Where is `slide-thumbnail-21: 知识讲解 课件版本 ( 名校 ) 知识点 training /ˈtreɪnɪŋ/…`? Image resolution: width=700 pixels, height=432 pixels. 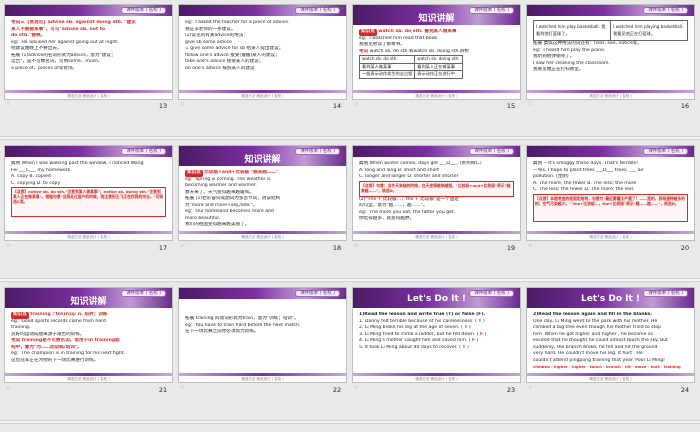 slide-thumbnail-21: 知识讲解 课件版本 ( 名校 ) 知识点 training /ˈtreɪnɪŋ/… is located at coordinates (88, 335).